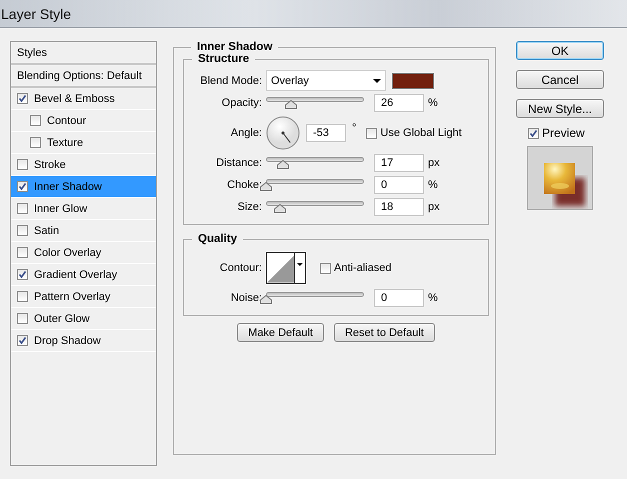 The width and height of the screenshot is (627, 479). I want to click on style-list-item: Inner Shadow, so click(83, 187).